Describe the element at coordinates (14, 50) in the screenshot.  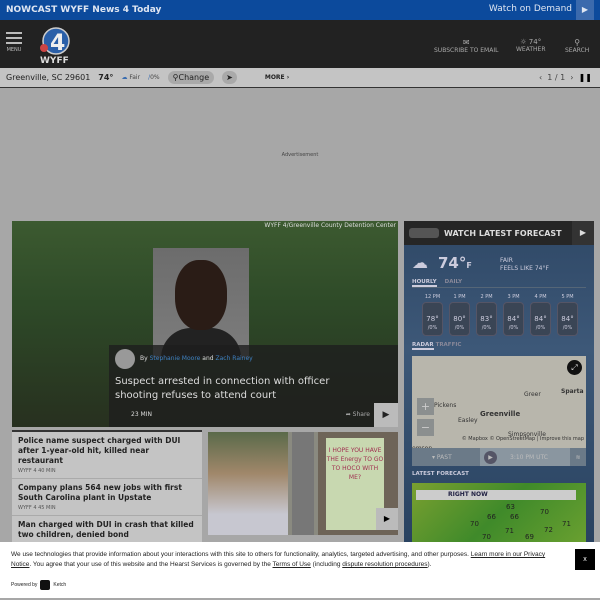
I see `menu-label: MENU` at that location.